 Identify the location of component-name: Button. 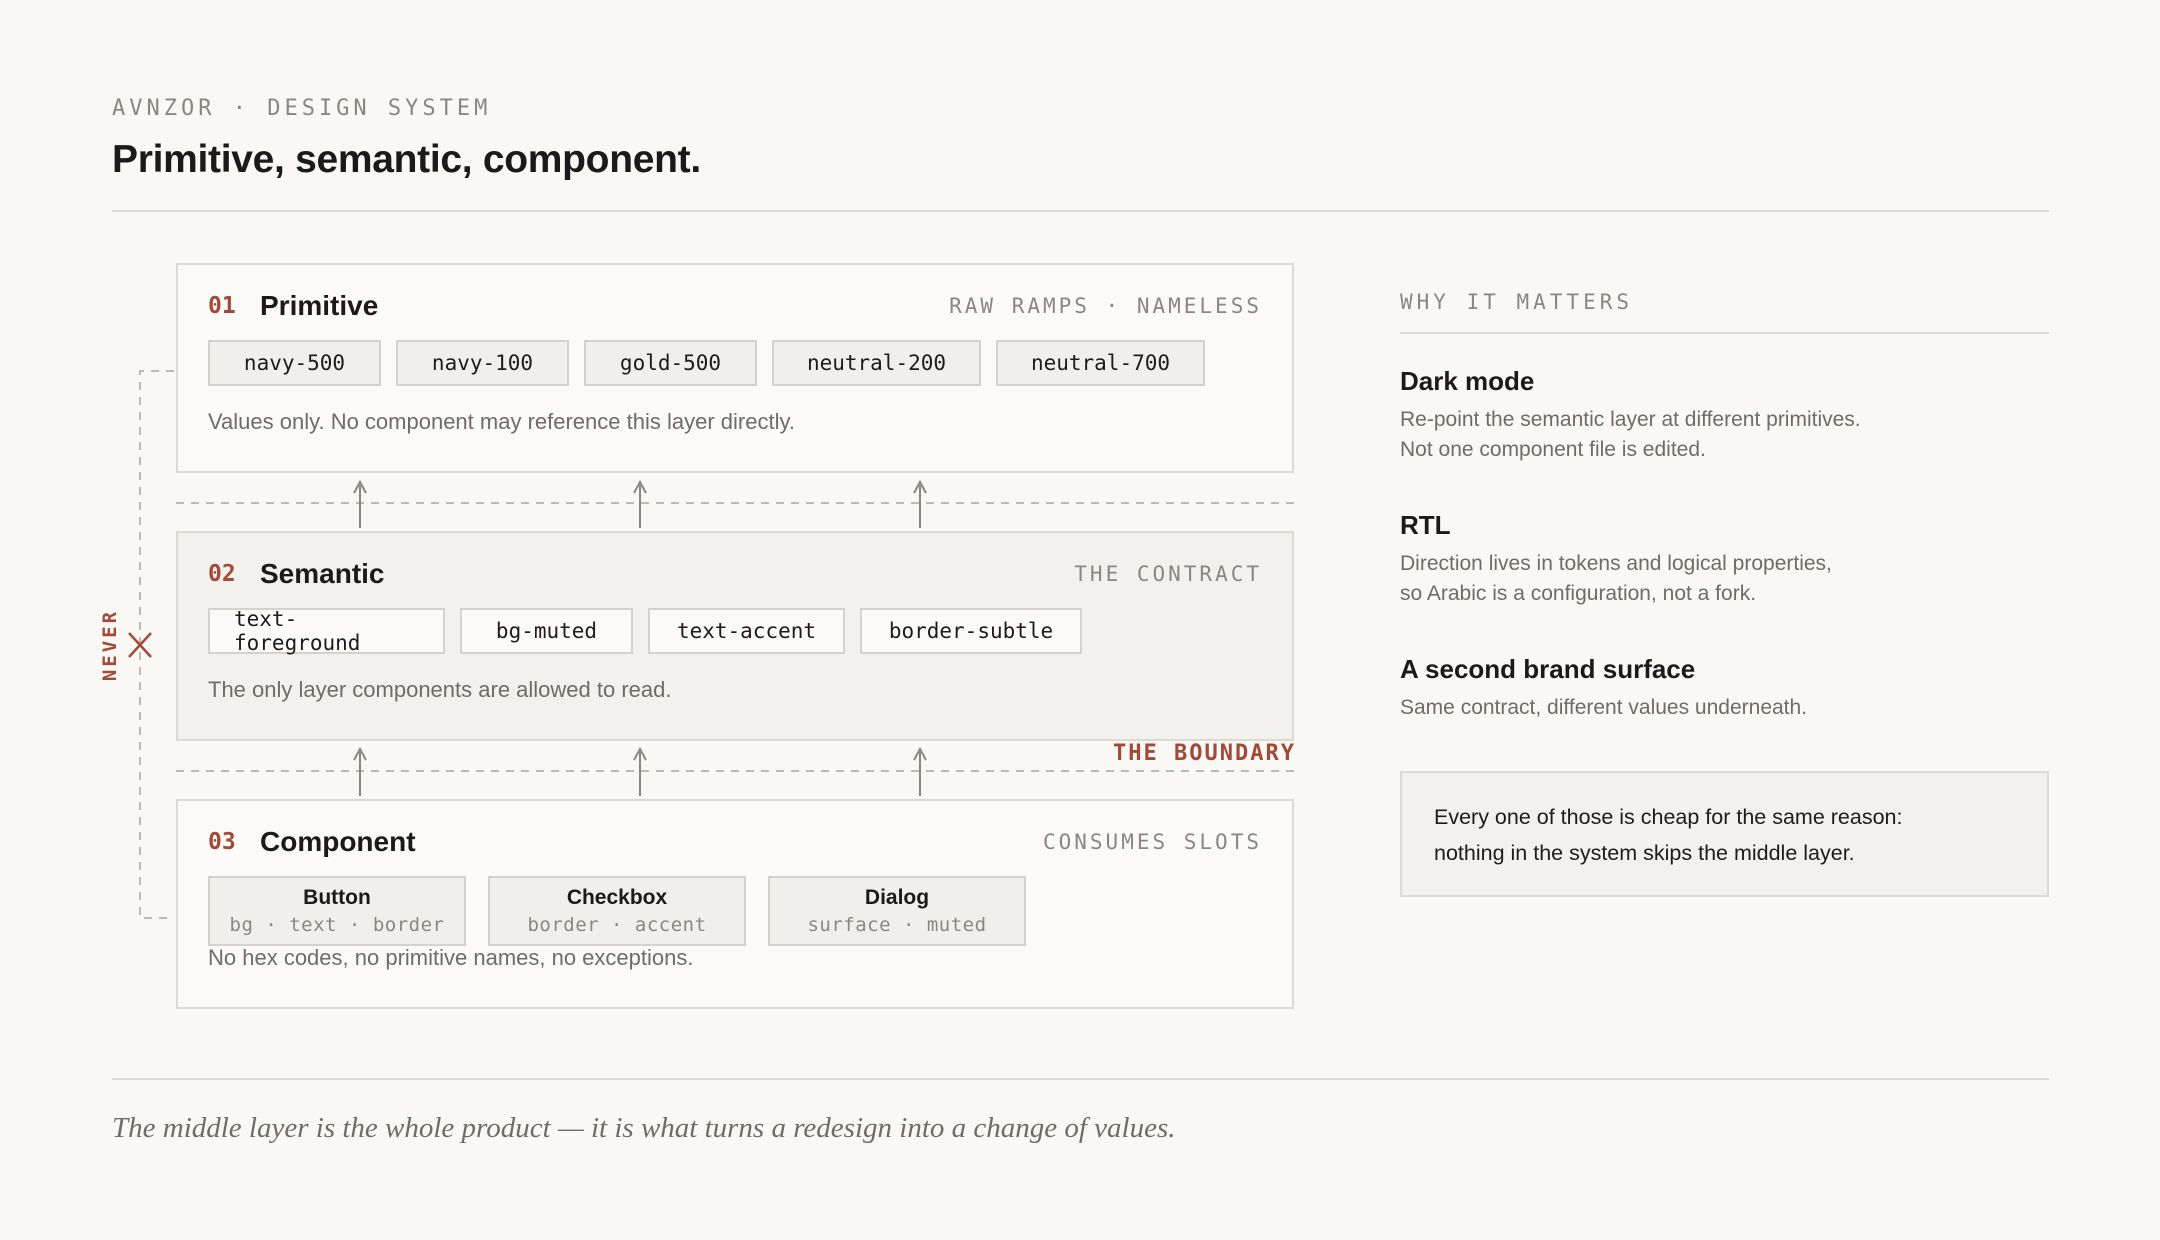
(337, 897).